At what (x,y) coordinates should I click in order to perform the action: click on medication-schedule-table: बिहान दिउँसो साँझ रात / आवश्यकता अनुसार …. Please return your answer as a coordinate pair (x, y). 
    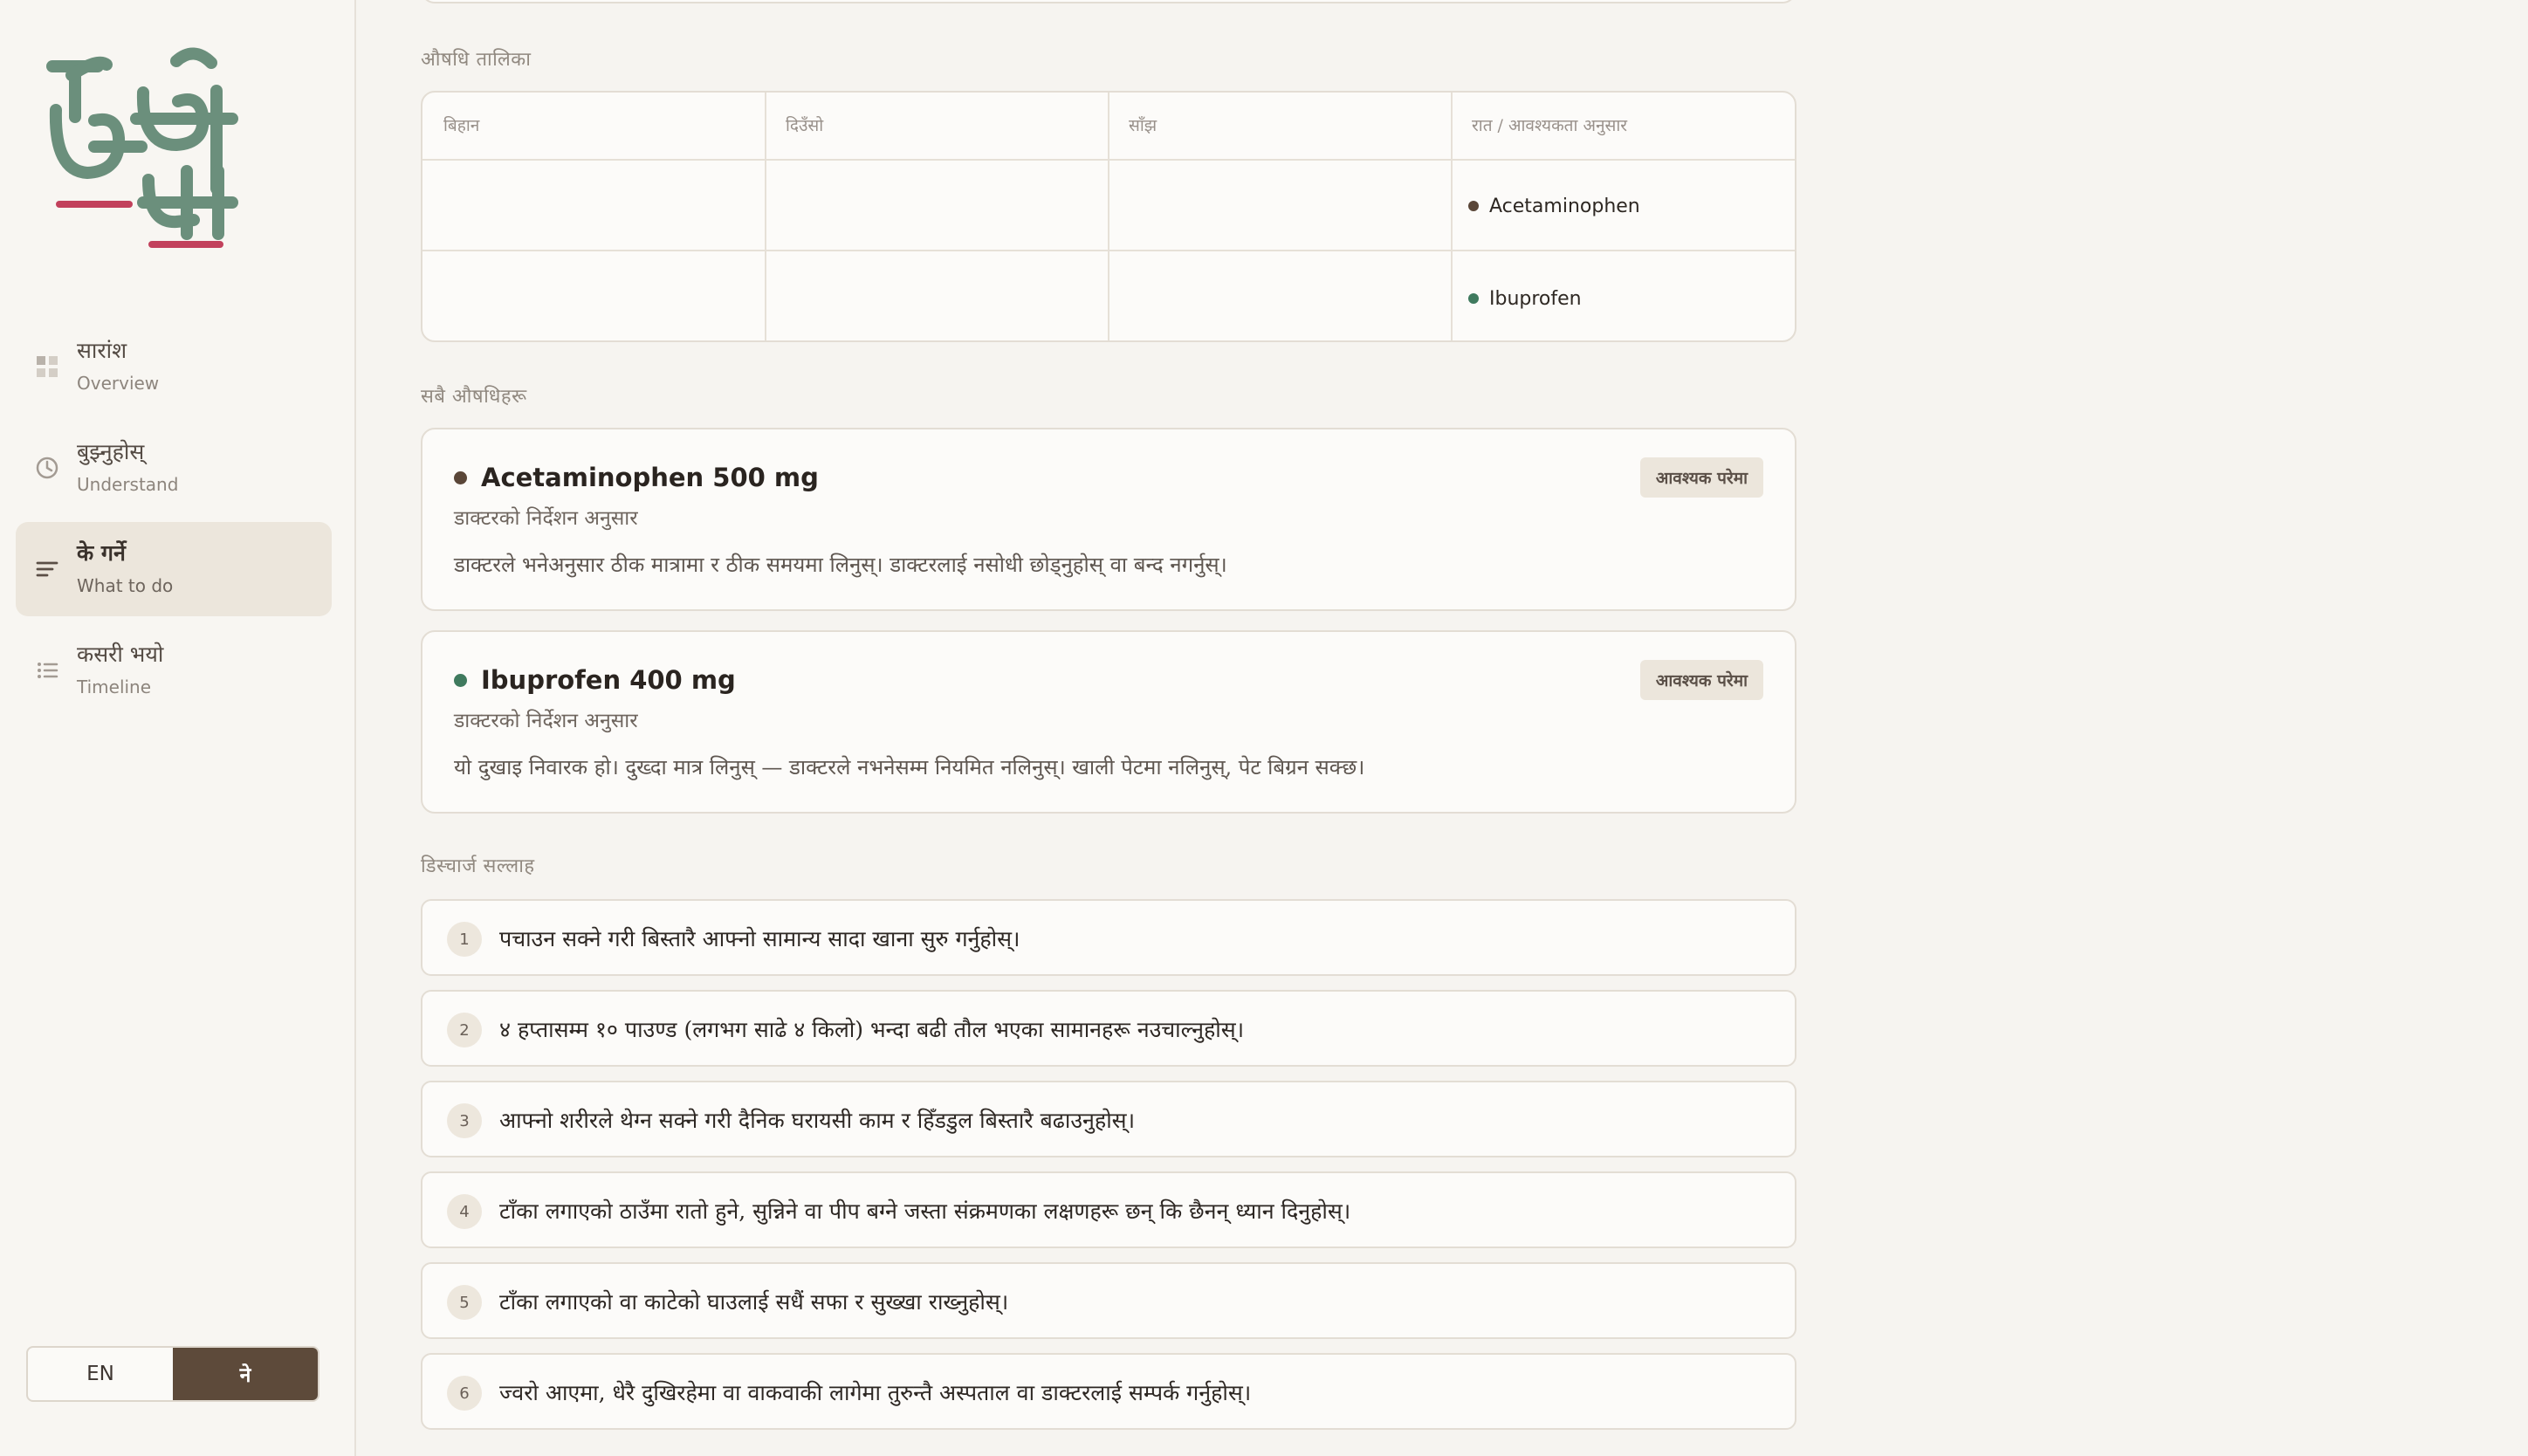
    Looking at the image, I should click on (1108, 216).